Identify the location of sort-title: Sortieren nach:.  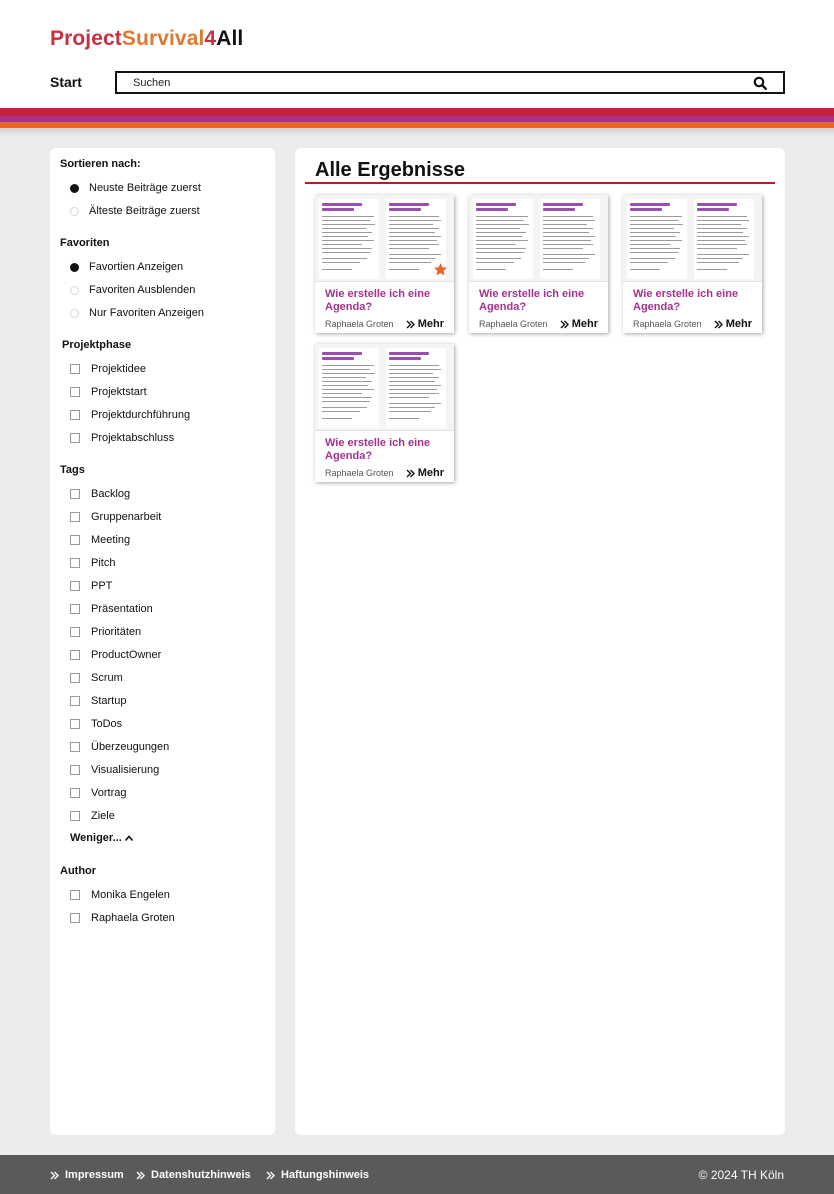
(100, 164).